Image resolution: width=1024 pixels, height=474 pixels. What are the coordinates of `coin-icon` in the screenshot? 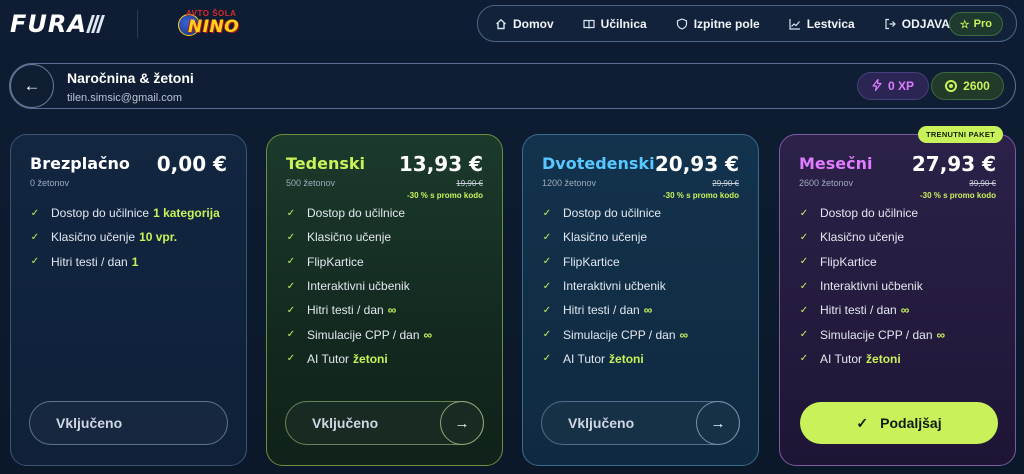 It's located at (951, 86).